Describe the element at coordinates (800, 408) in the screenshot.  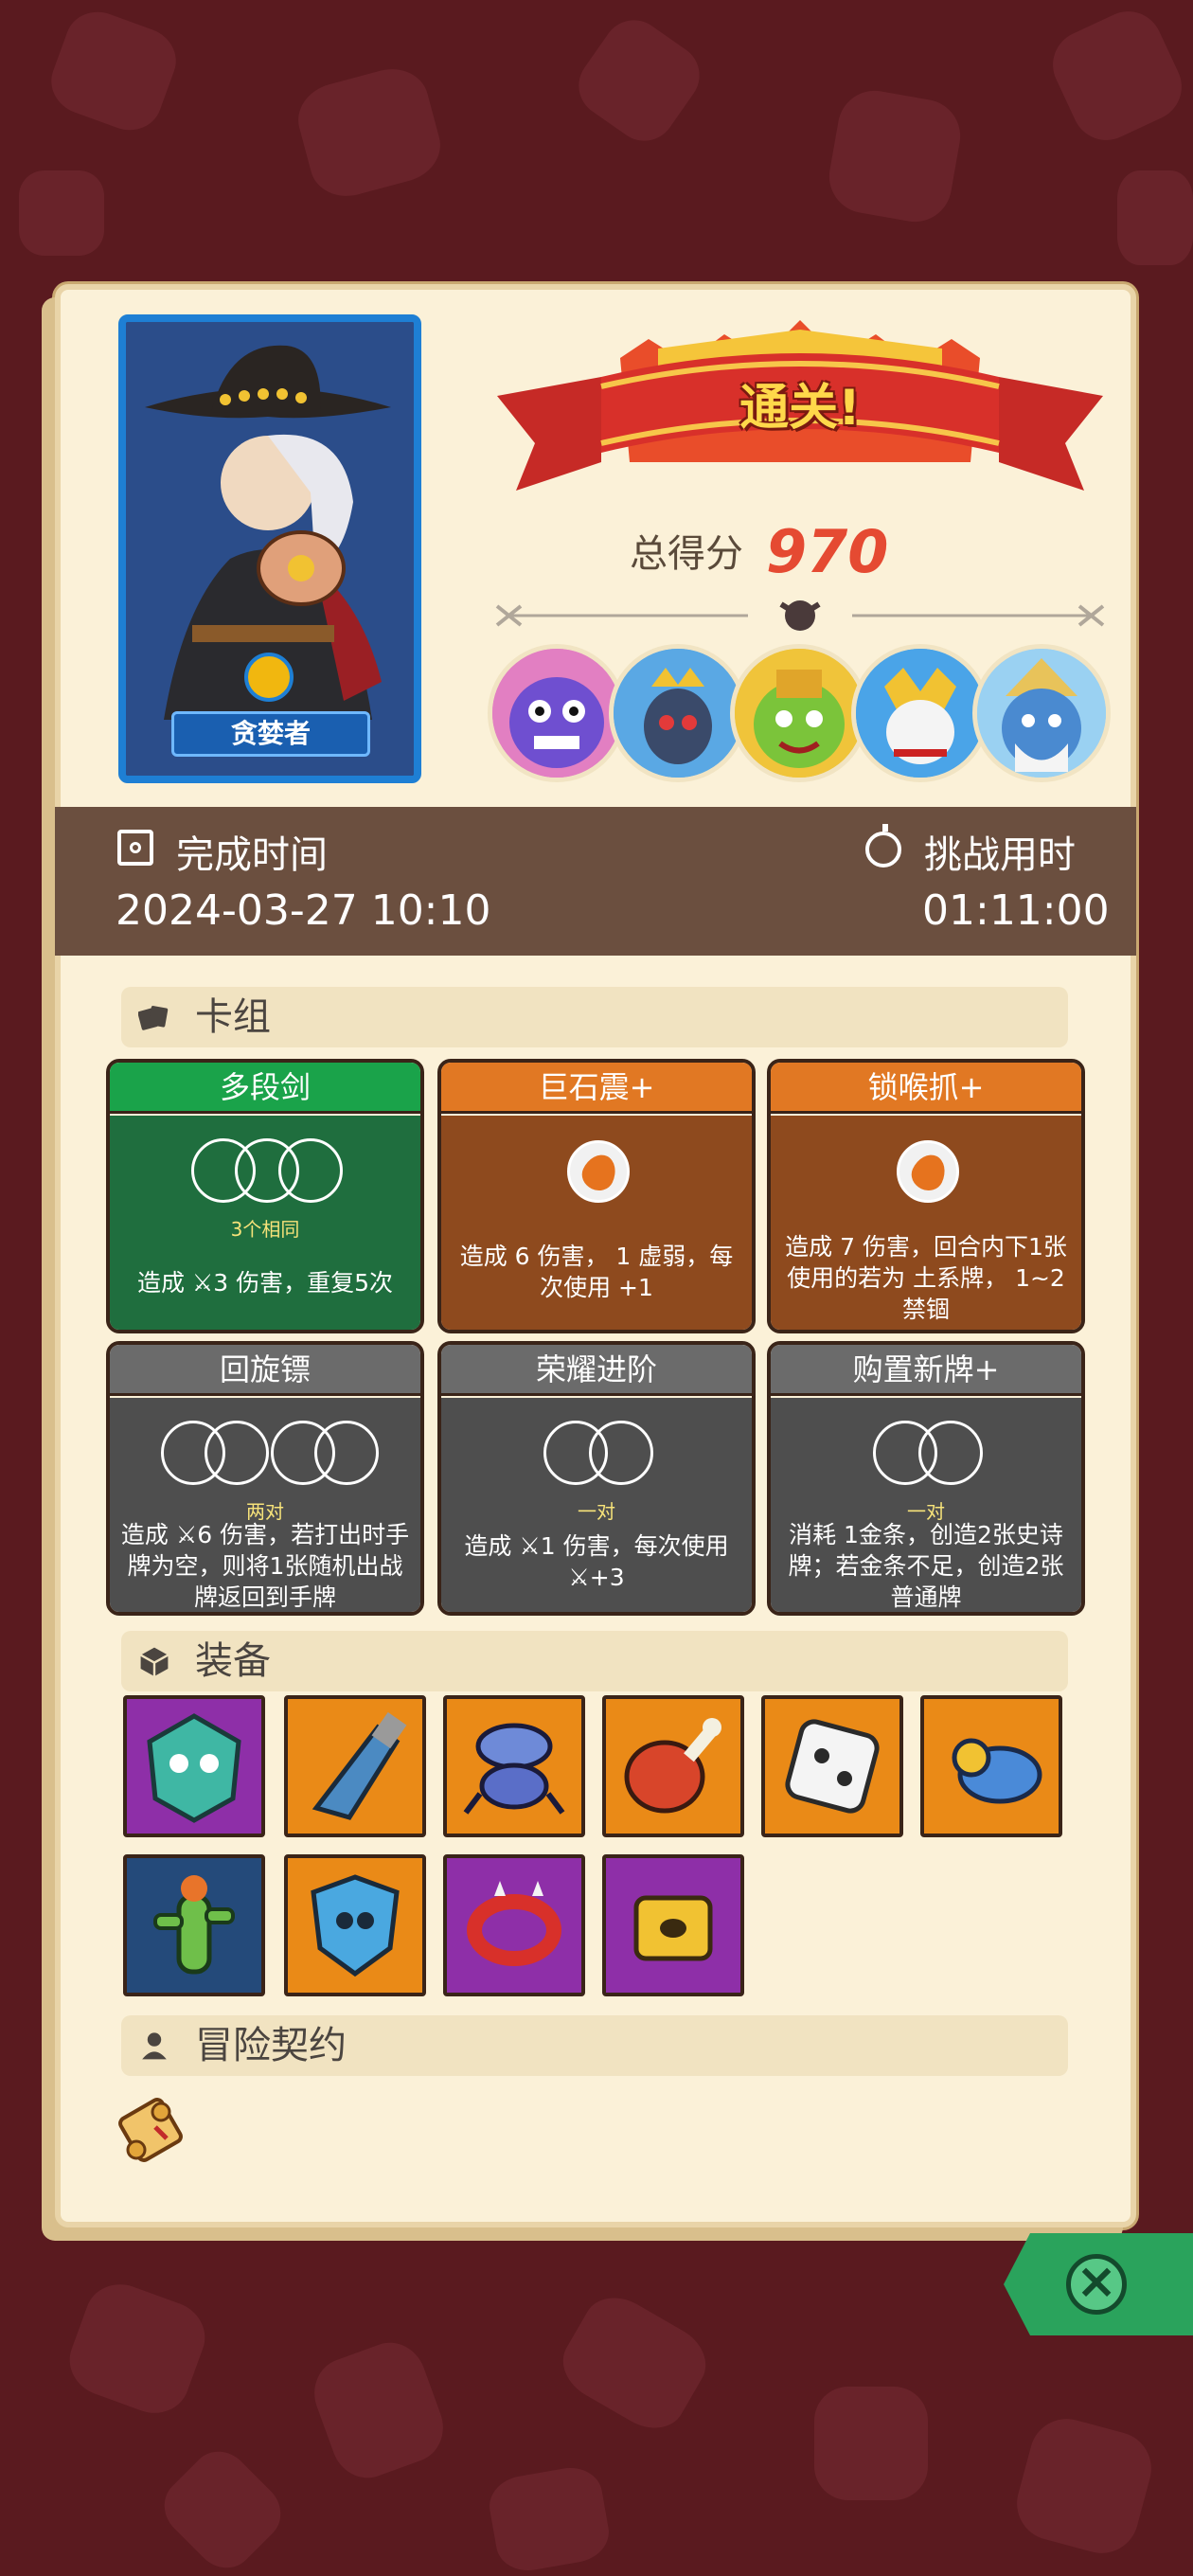
I see `clear-banner-text: 通关!` at that location.